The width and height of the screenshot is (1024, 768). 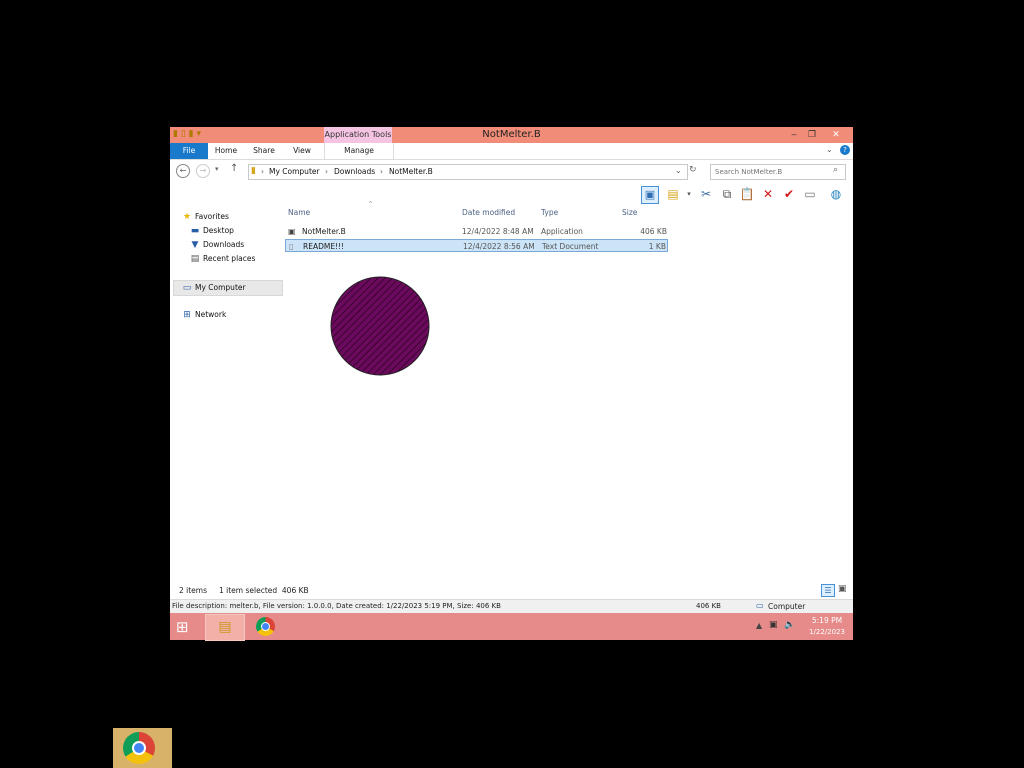 What do you see at coordinates (812, 135) in the screenshot?
I see `maximize-button: ❐` at bounding box center [812, 135].